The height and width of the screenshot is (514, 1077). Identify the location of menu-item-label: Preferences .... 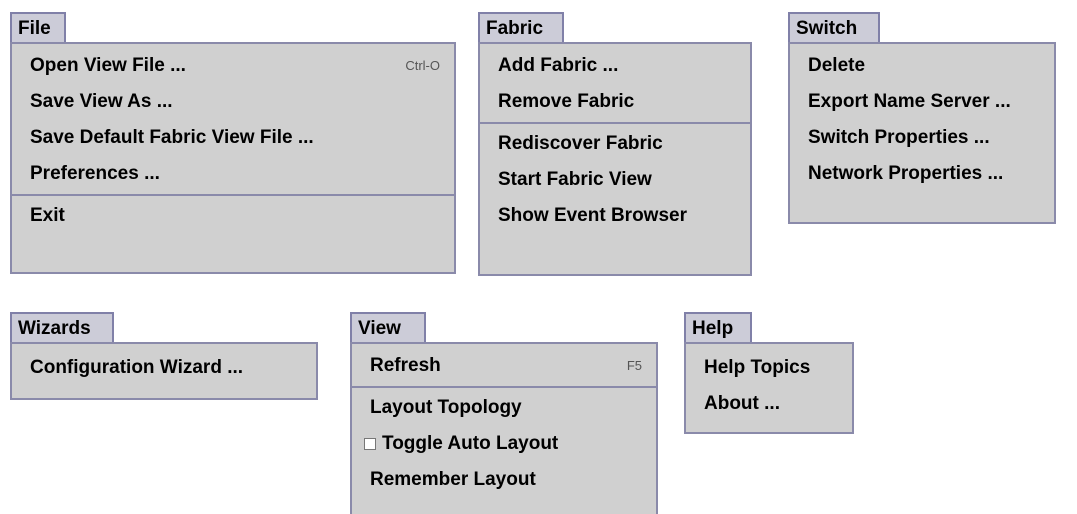
(95, 173).